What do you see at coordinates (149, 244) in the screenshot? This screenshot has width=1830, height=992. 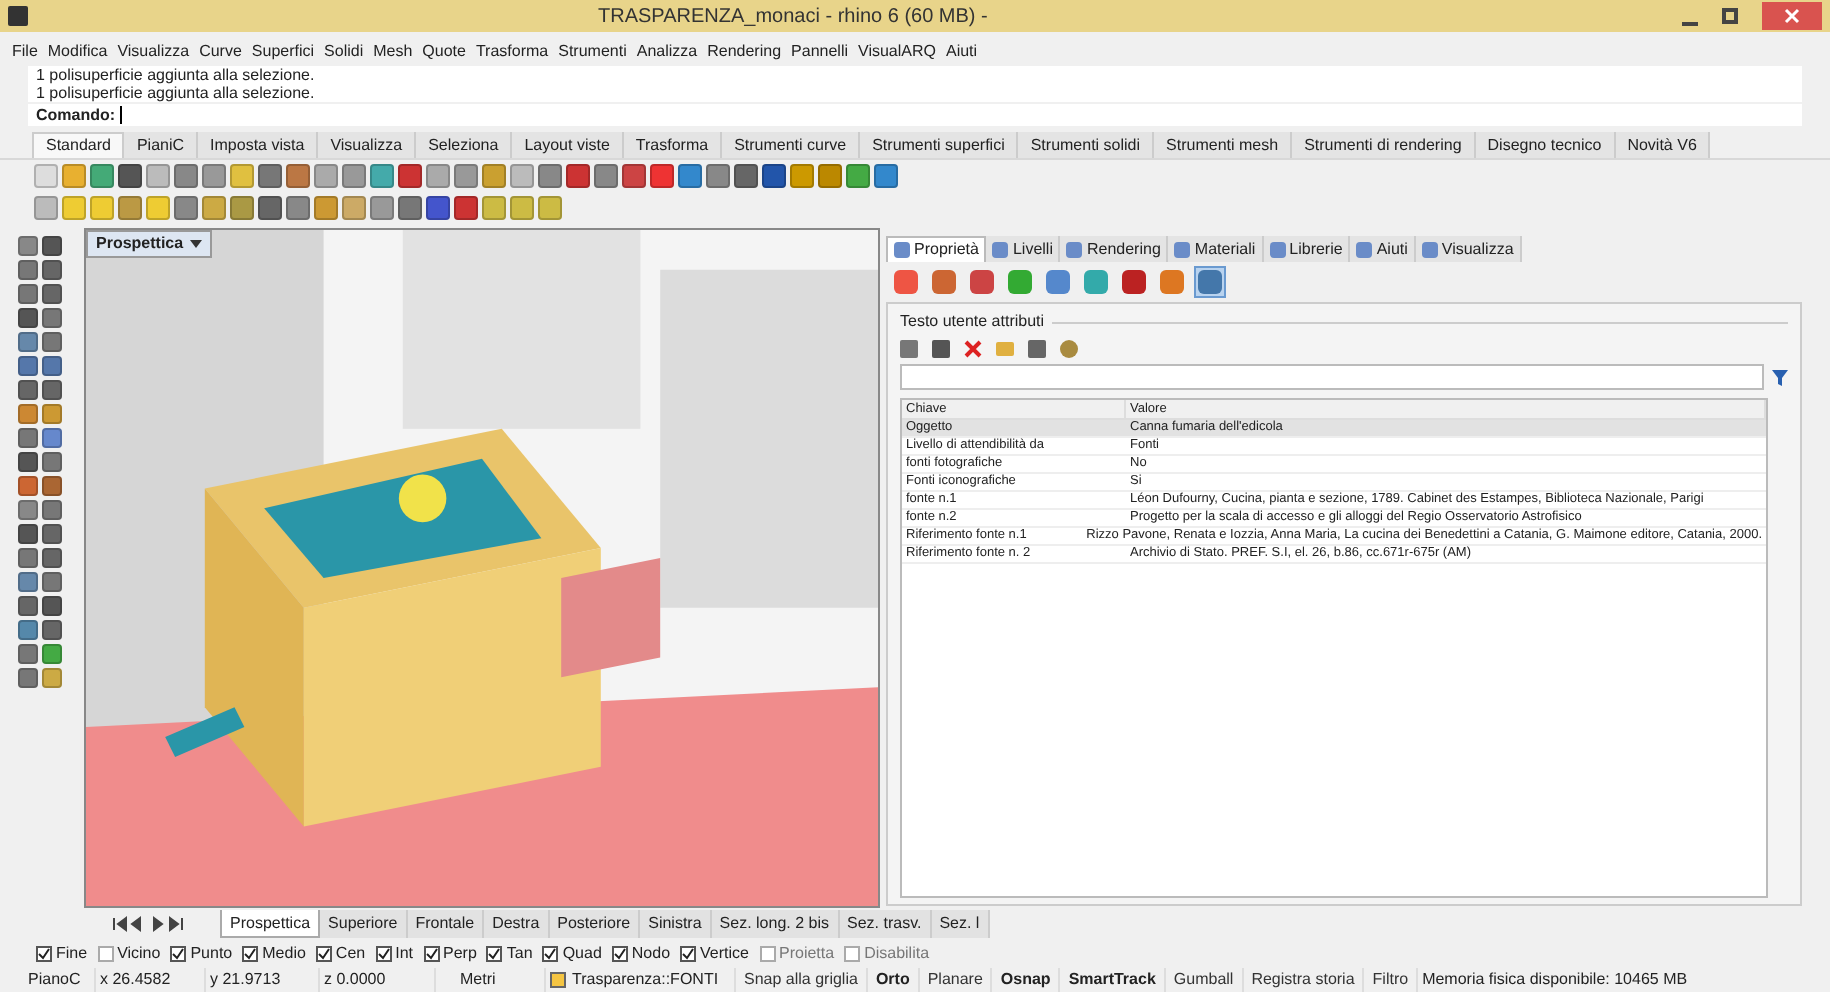 I see `viewport-label: Prospettica` at bounding box center [149, 244].